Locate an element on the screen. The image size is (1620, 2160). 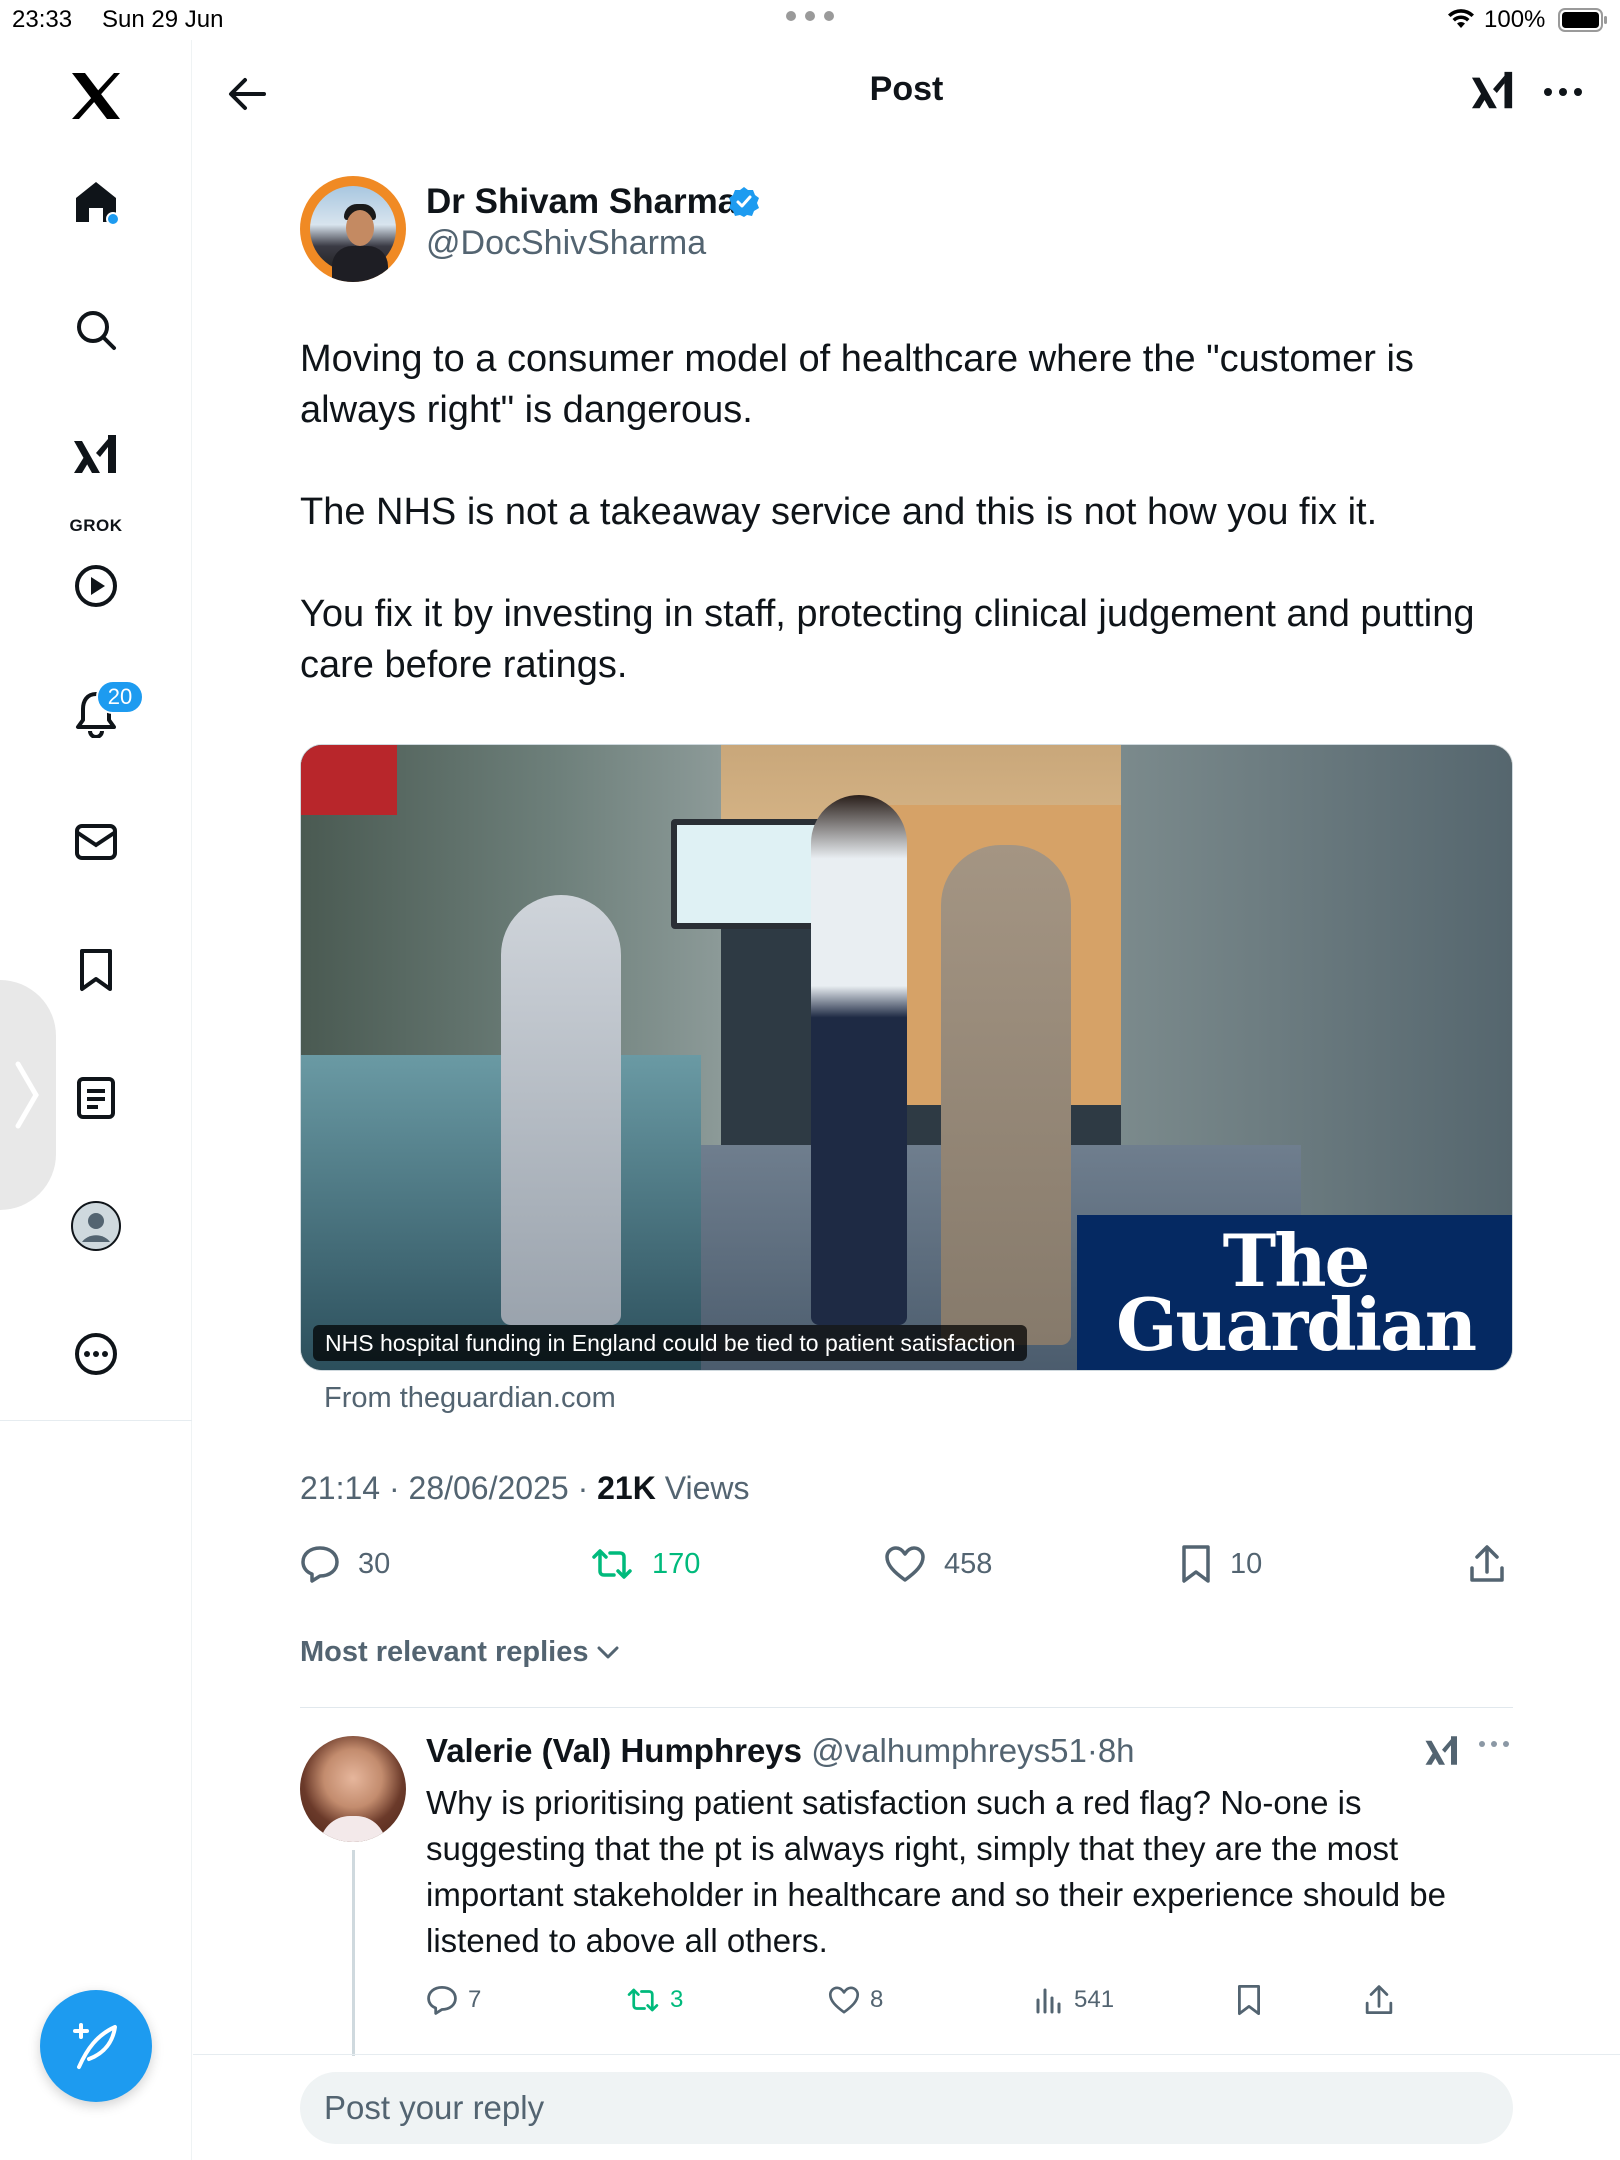
reply-author-handle: @valhumphreys51 is located at coordinates (949, 1750).